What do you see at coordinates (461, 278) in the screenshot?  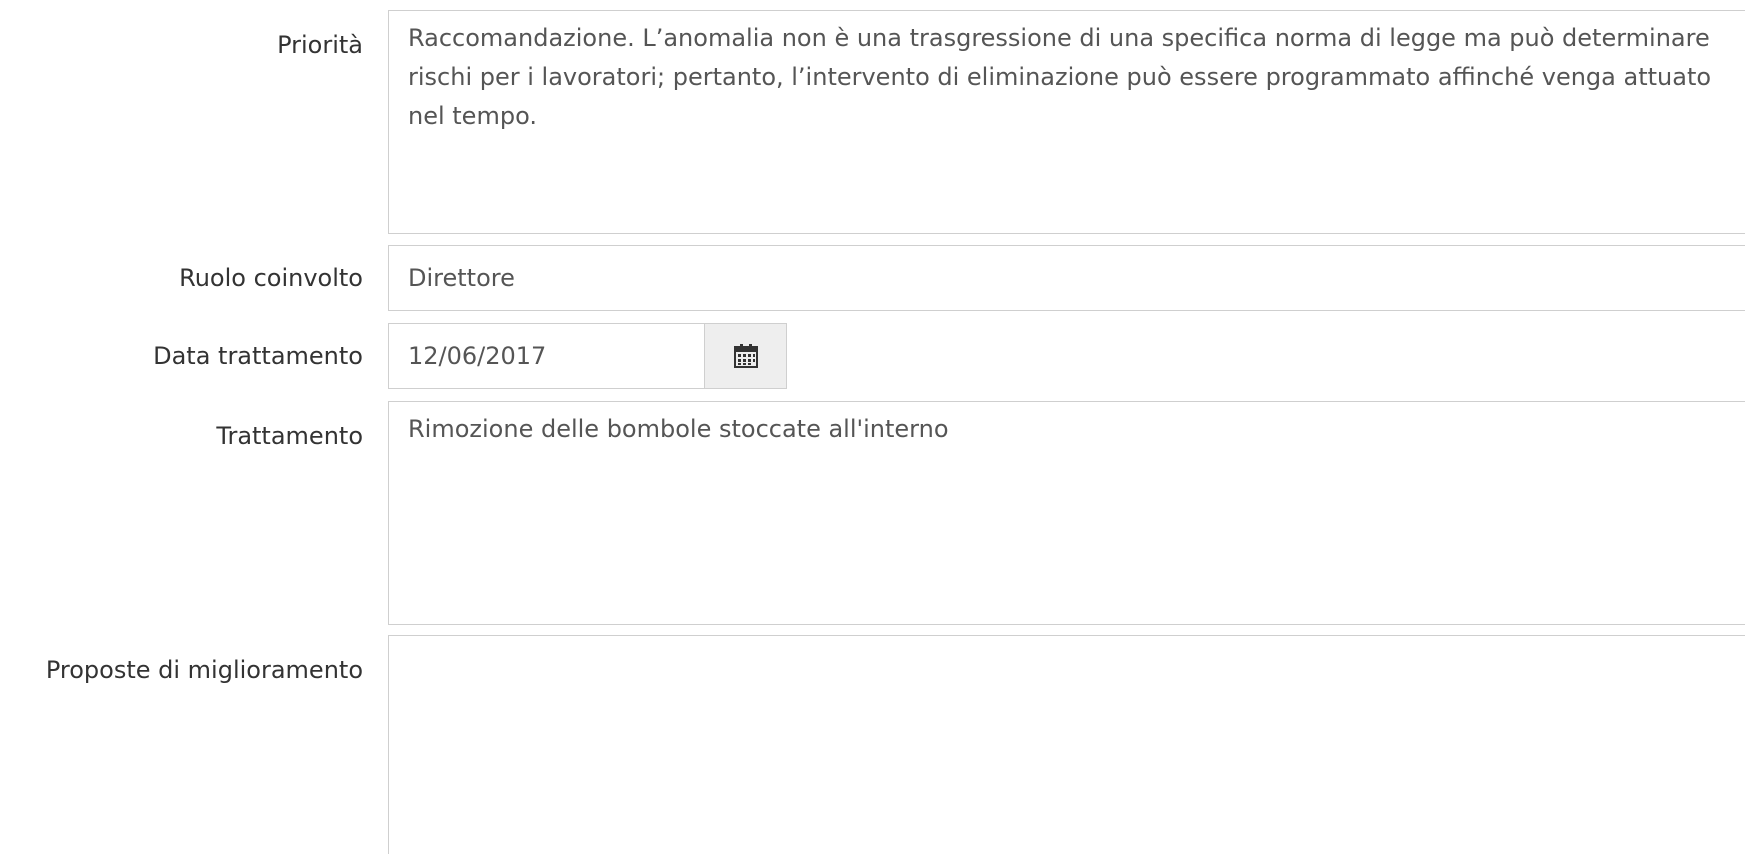 I see `ruolo-value: Direttore` at bounding box center [461, 278].